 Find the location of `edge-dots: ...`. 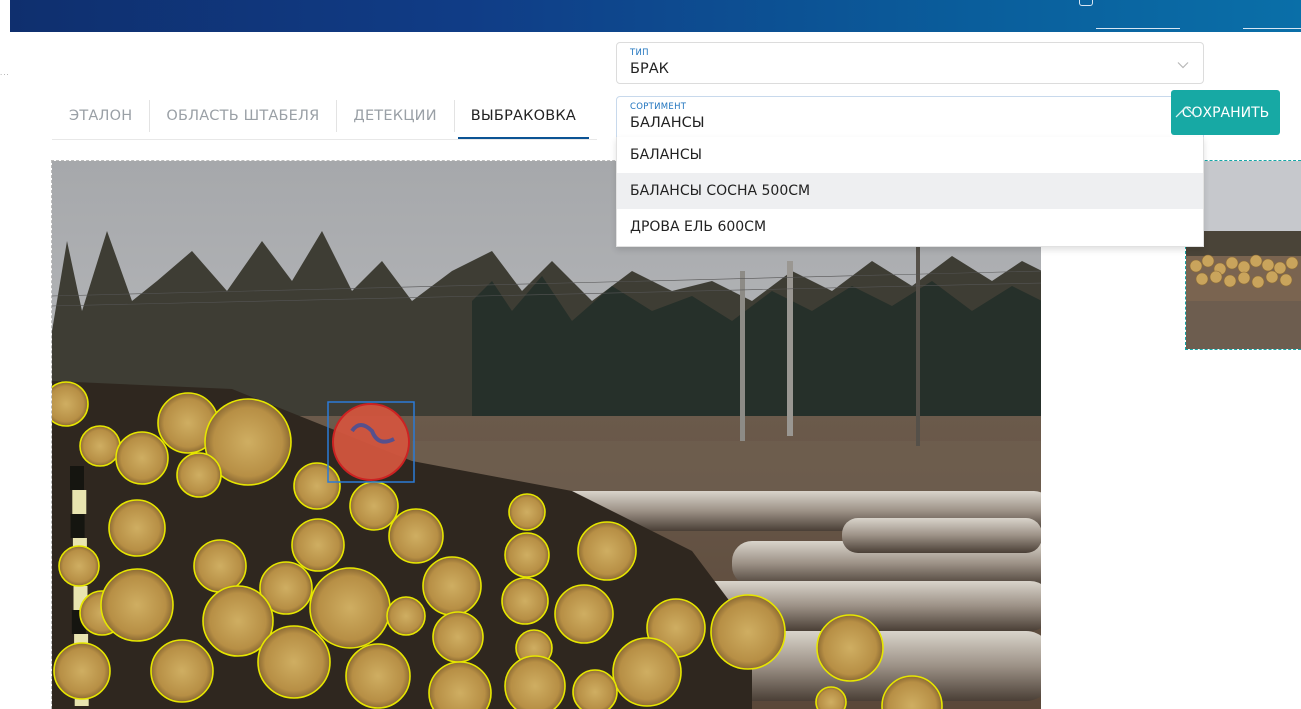

edge-dots: ... is located at coordinates (5, 72).